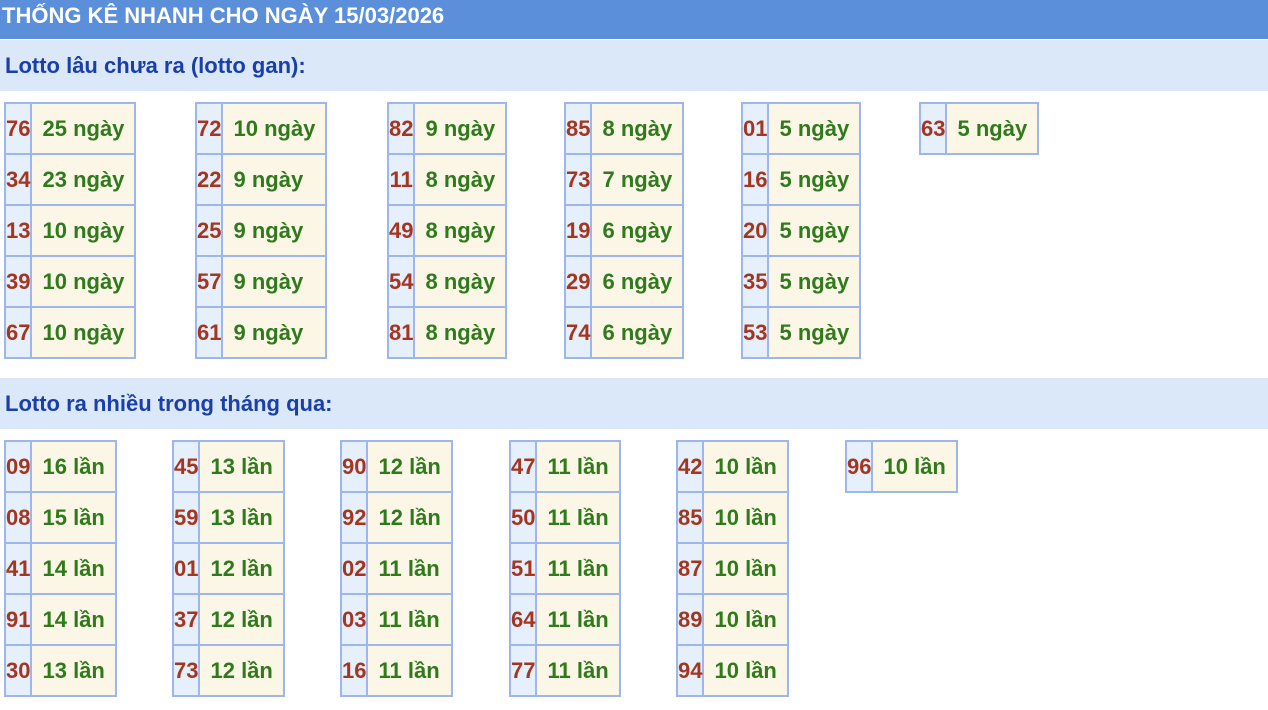 This screenshot has height=710, width=1268. I want to click on lotto-number: 59, so click(186, 517).